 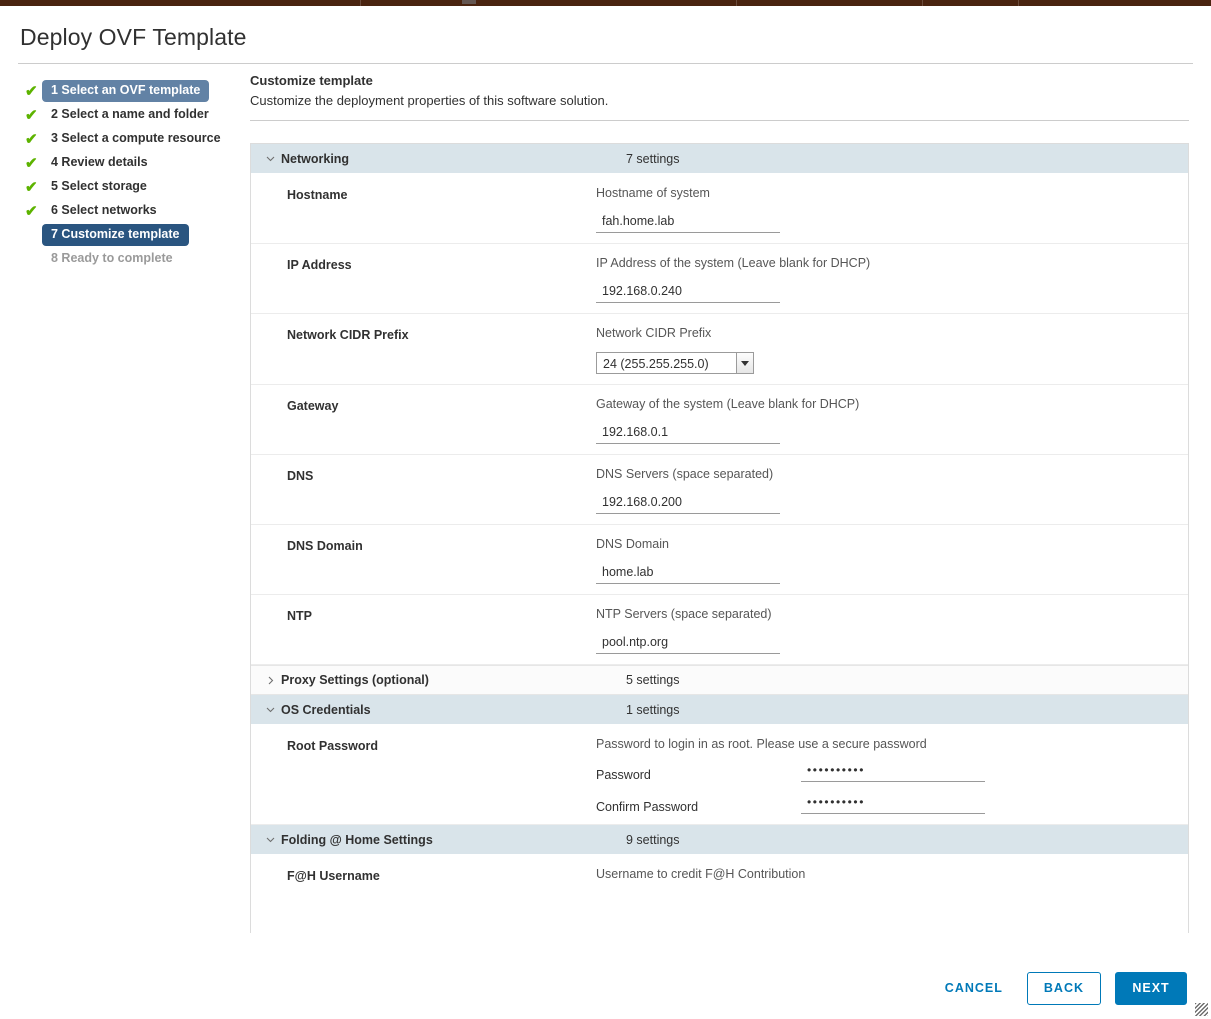 I want to click on wizard-step-5: ✔ 5 Select storage, so click(x=136, y=187).